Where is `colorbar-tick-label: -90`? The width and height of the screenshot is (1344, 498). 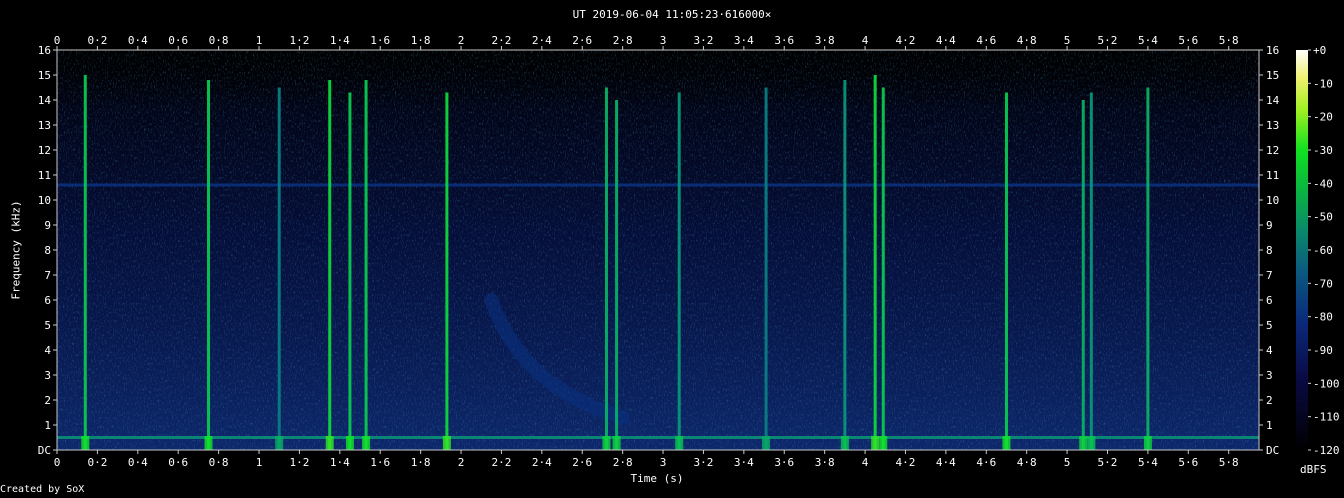
colorbar-tick-label: -90 is located at coordinates (1323, 350).